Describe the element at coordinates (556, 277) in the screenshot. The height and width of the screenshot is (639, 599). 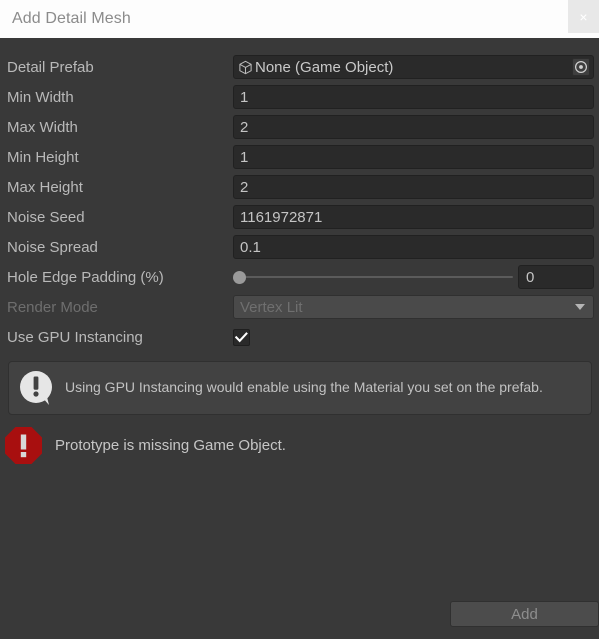
I see `hole-edge-padding-input: 0` at that location.